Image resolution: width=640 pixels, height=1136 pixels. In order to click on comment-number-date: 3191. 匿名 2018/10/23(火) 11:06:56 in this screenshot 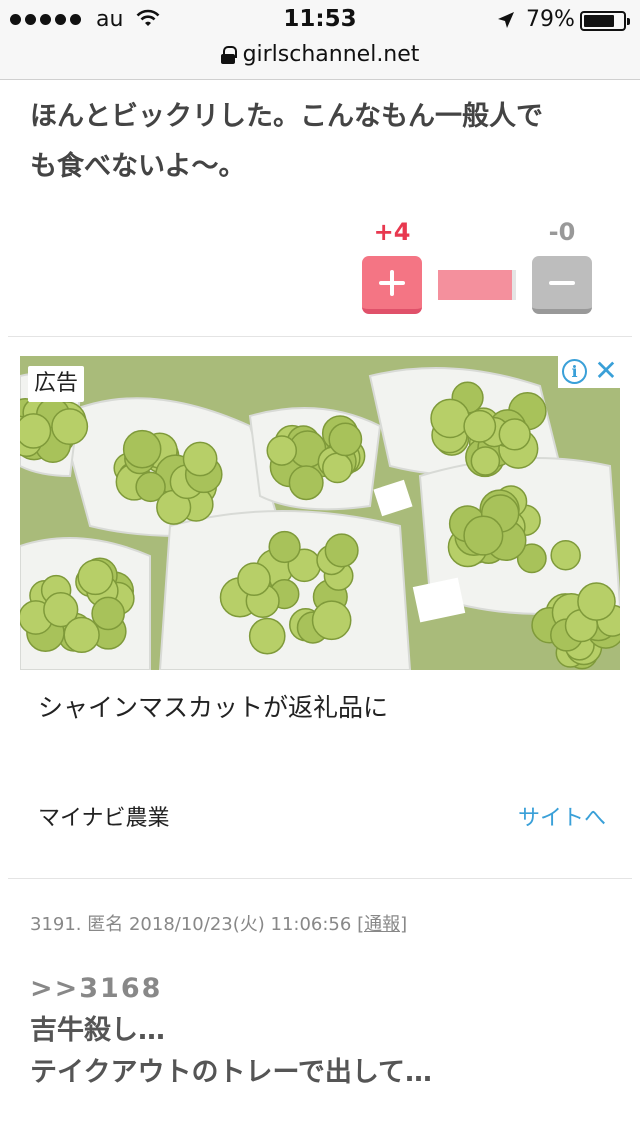, I will do `click(191, 924)`.